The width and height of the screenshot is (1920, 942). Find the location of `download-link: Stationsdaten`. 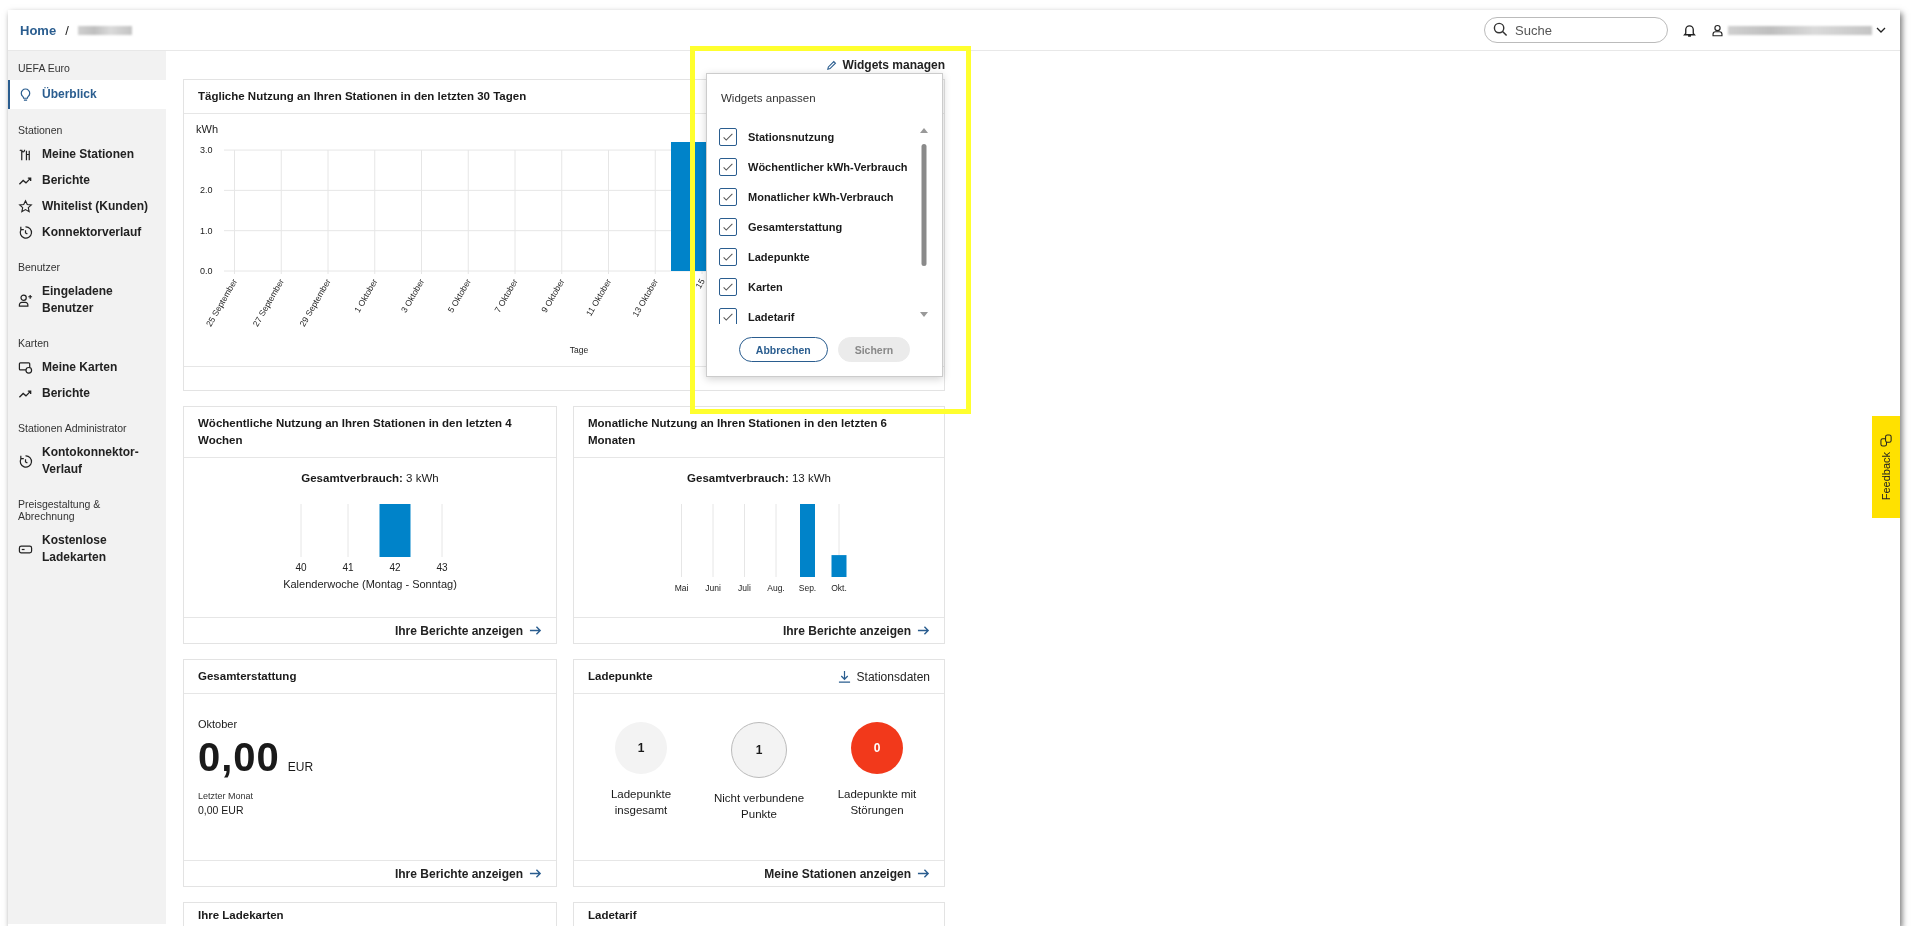

download-link: Stationsdaten is located at coordinates (883, 676).